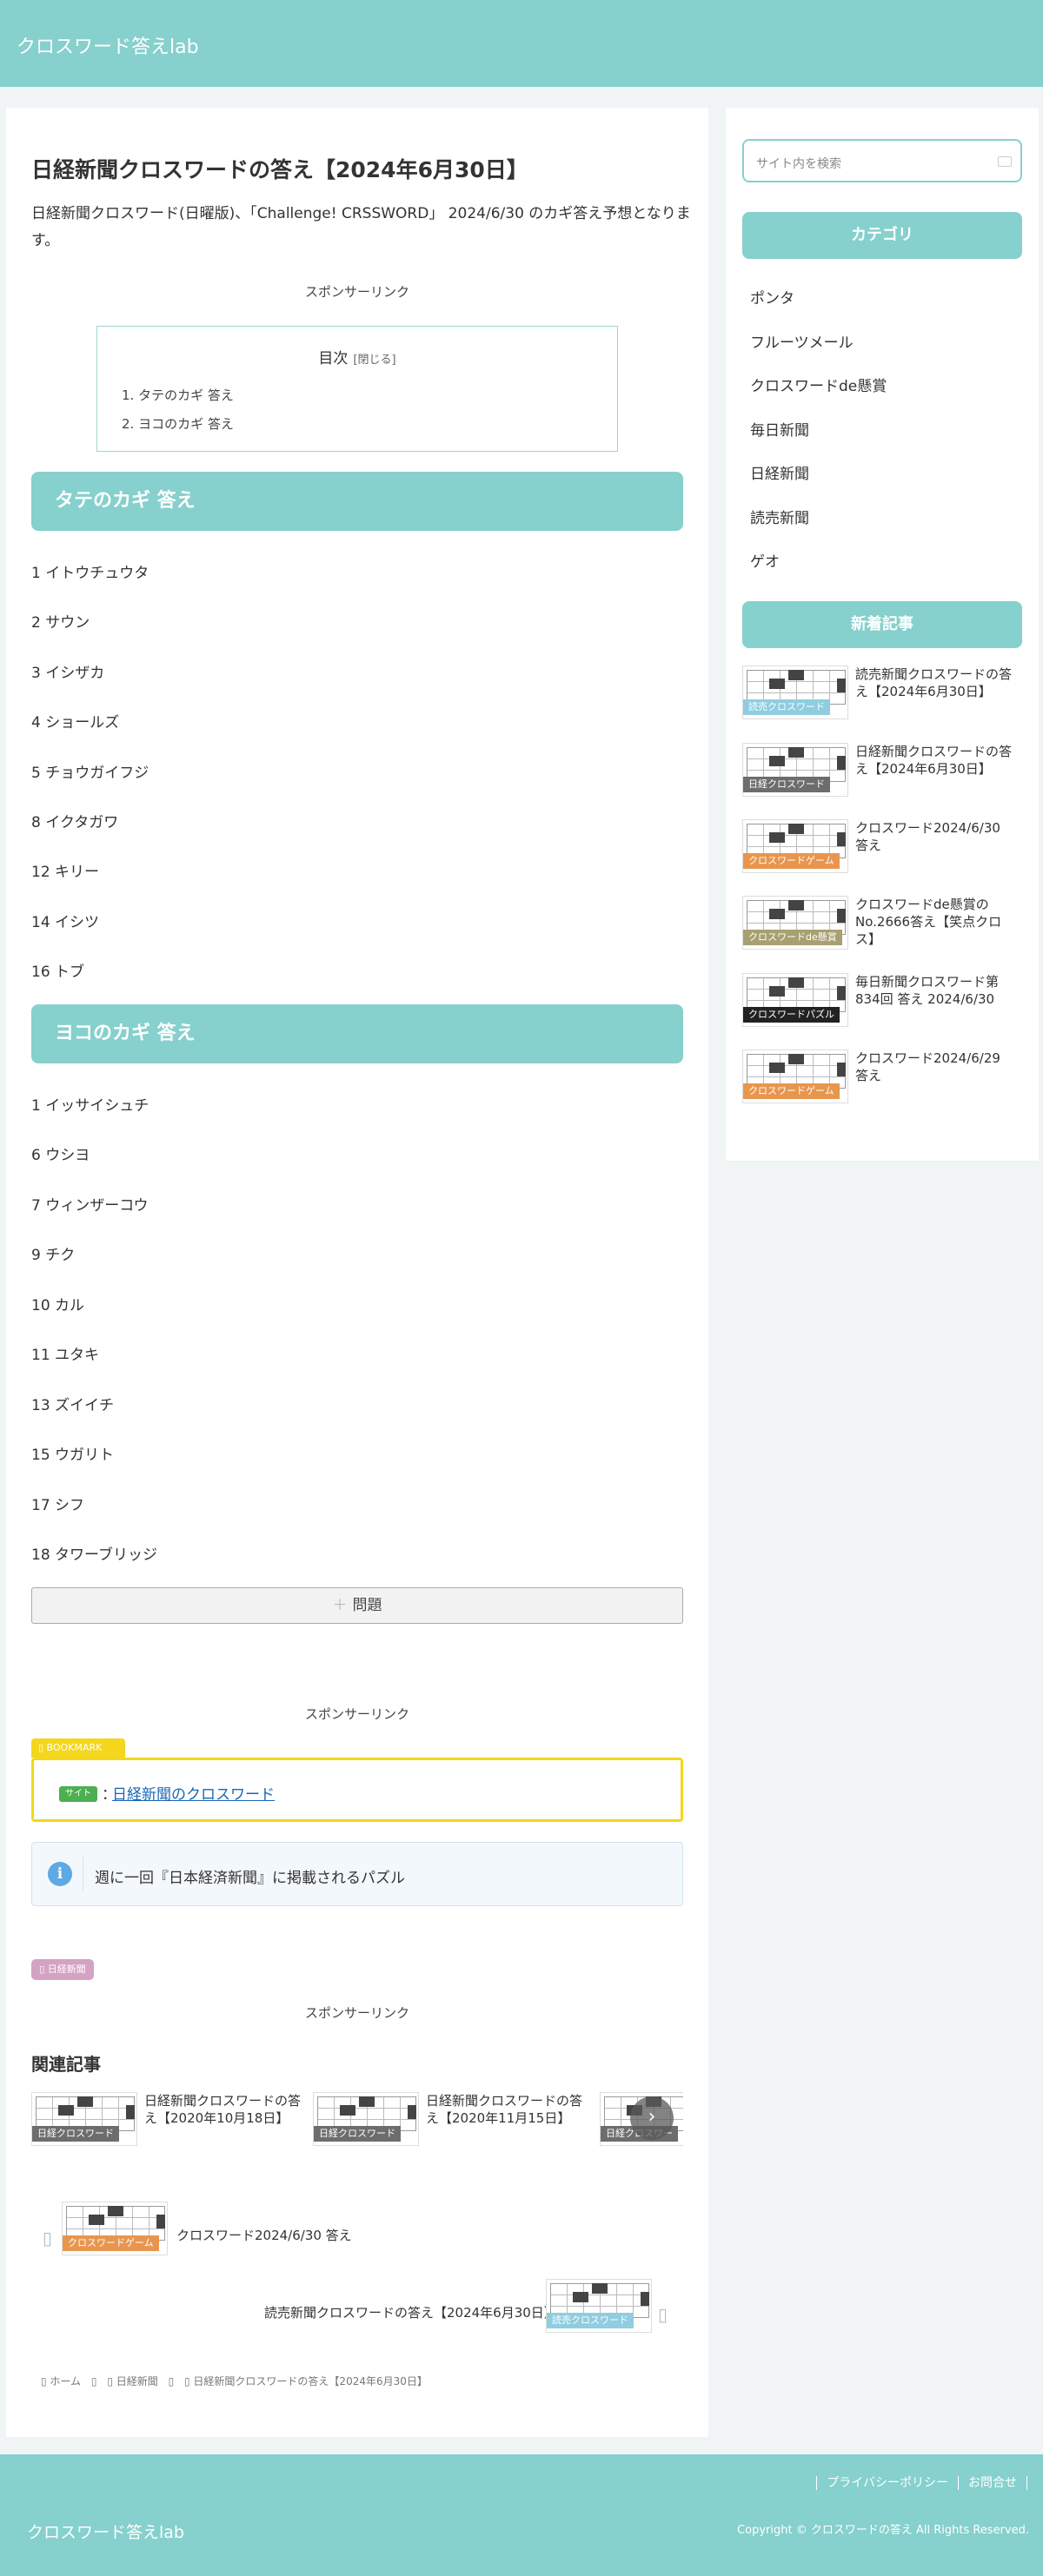  I want to click on category-item: クロスワードde懸賞, so click(818, 384).